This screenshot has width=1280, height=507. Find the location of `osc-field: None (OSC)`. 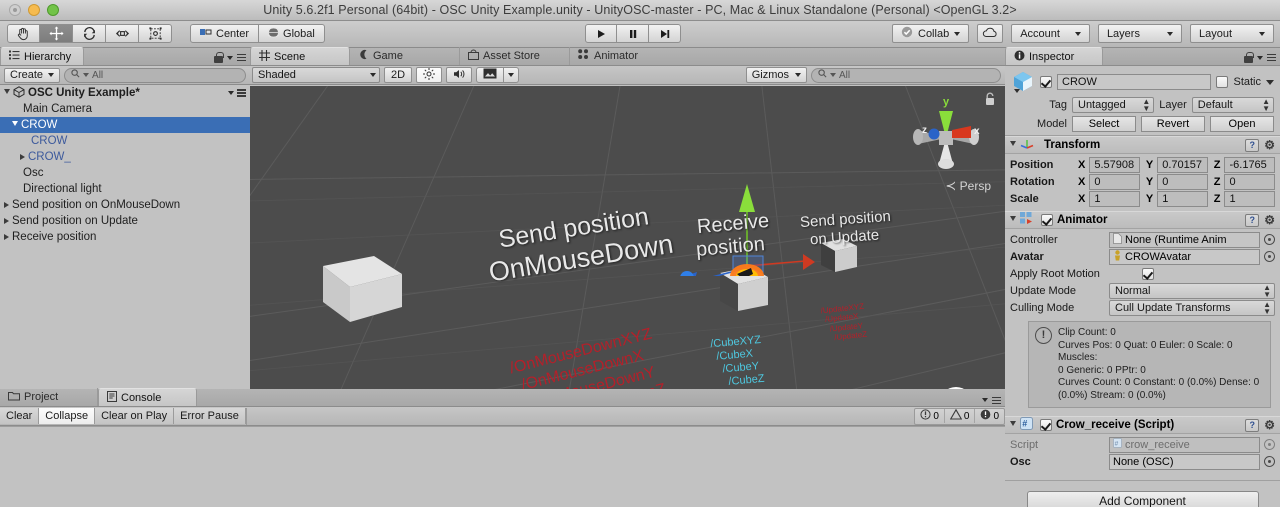

osc-field: None (OSC) is located at coordinates (1184, 461).